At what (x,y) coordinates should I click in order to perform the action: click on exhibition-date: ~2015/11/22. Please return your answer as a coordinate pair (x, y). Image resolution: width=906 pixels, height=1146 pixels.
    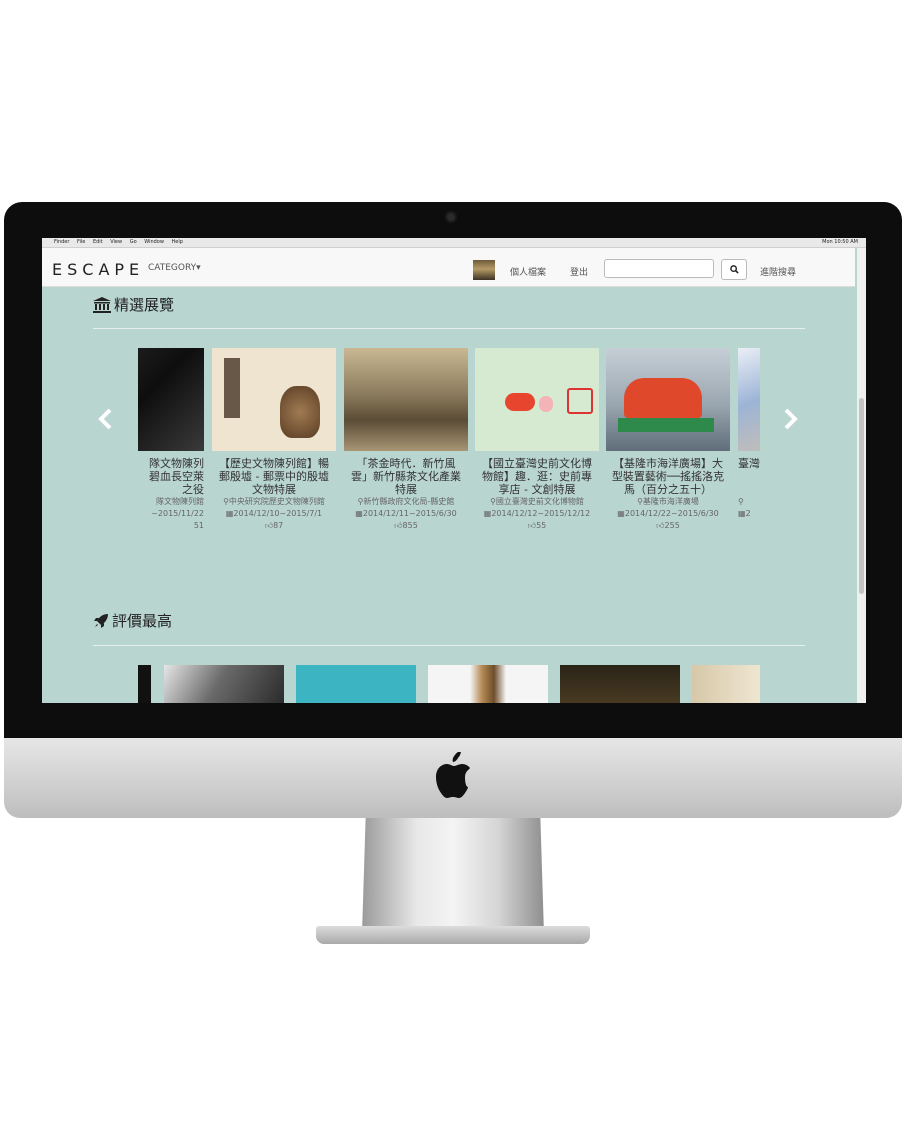
    Looking at the image, I should click on (177, 513).